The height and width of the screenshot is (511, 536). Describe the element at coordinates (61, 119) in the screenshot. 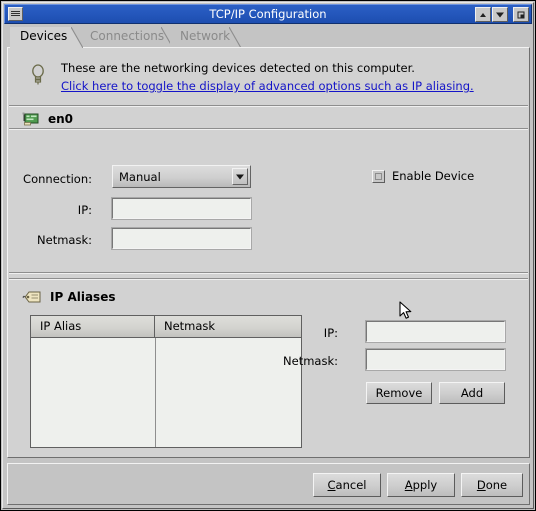

I see `device-name: en0` at that location.